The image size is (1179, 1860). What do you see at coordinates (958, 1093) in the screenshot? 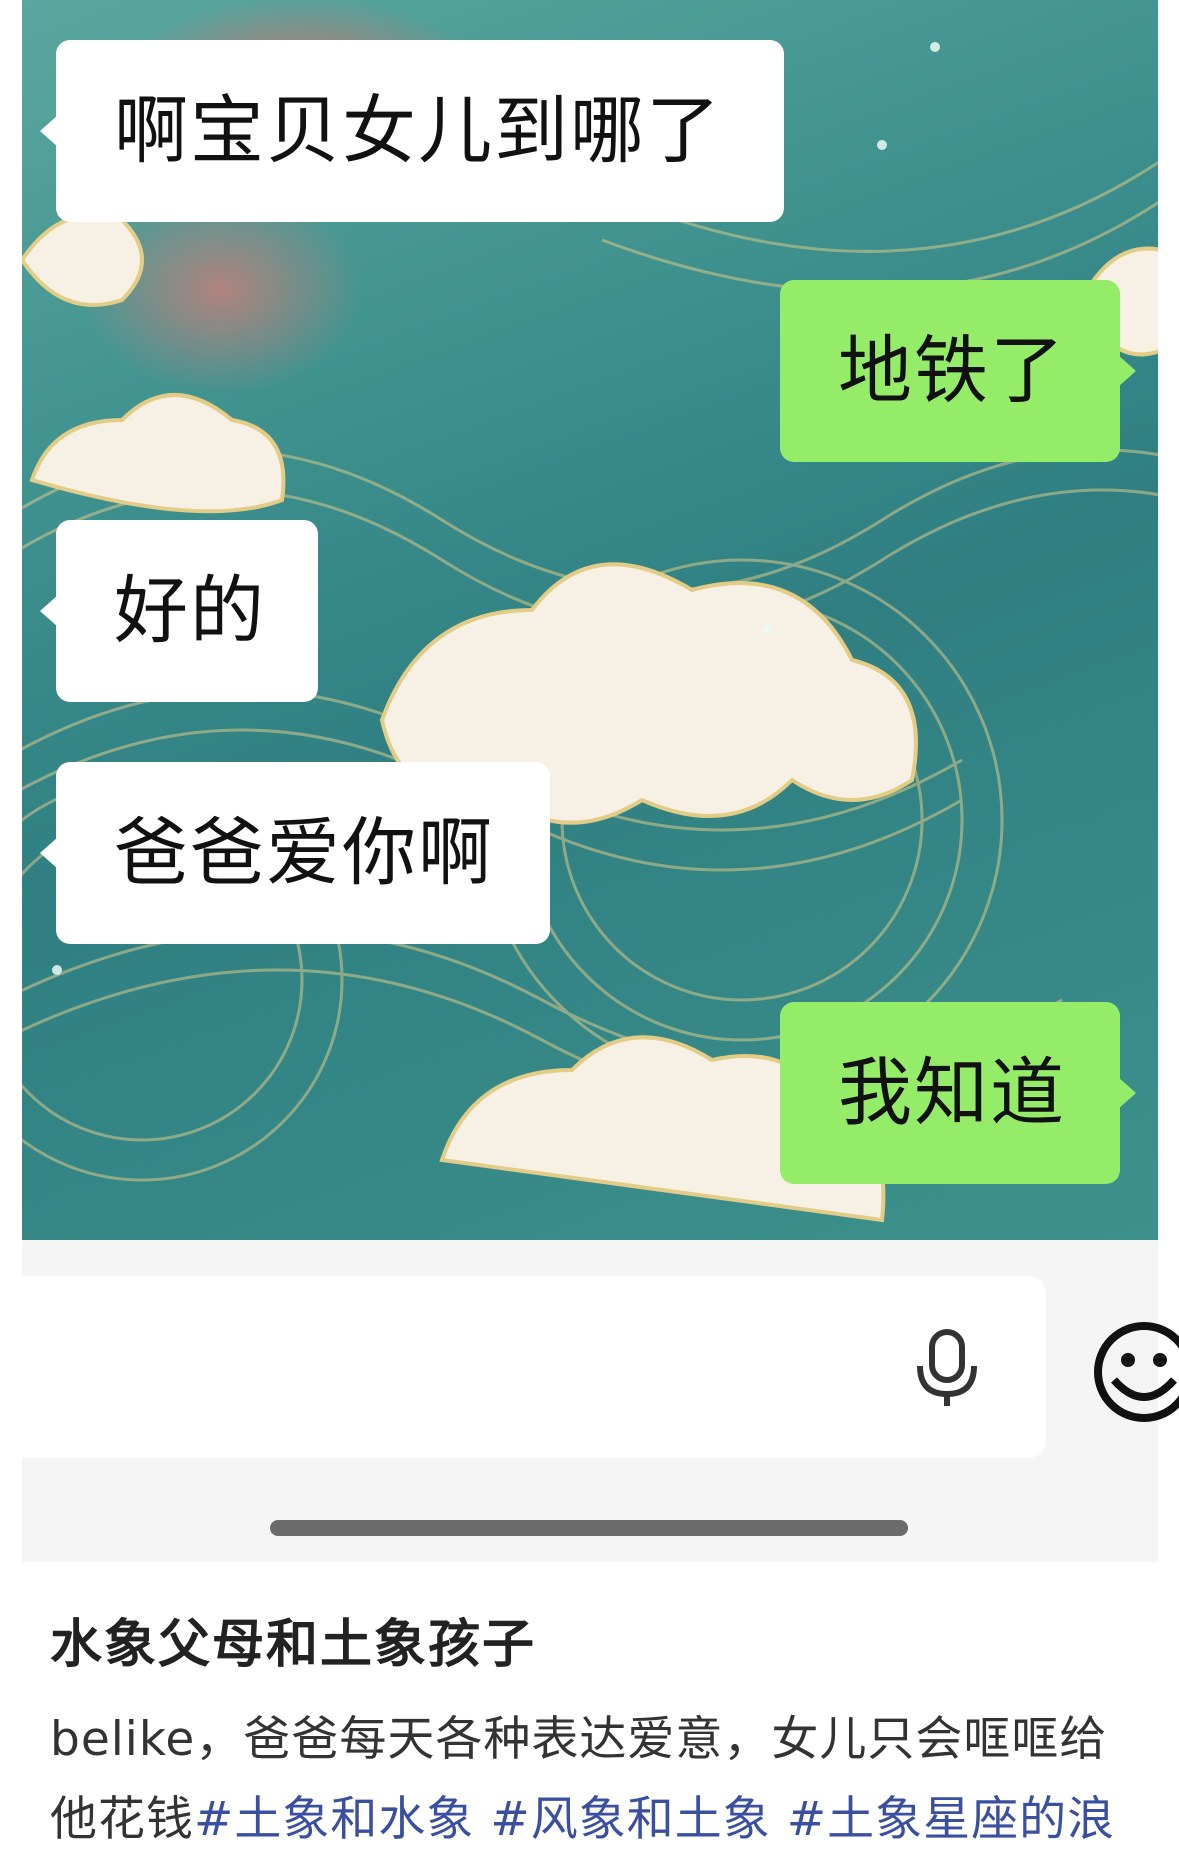
I see `message-bubble-sent: 我知道` at bounding box center [958, 1093].